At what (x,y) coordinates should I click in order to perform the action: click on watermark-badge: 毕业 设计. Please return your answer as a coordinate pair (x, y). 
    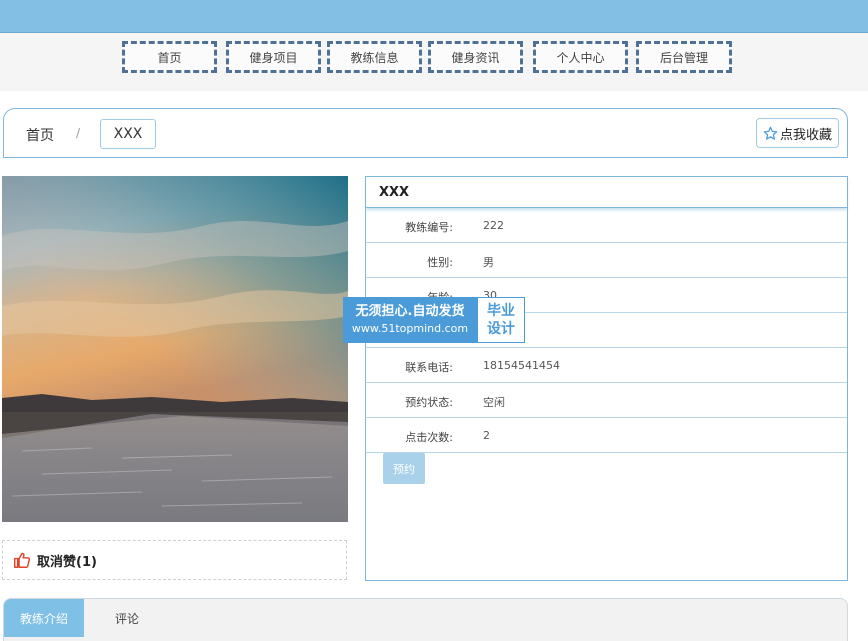
    Looking at the image, I should click on (501, 320).